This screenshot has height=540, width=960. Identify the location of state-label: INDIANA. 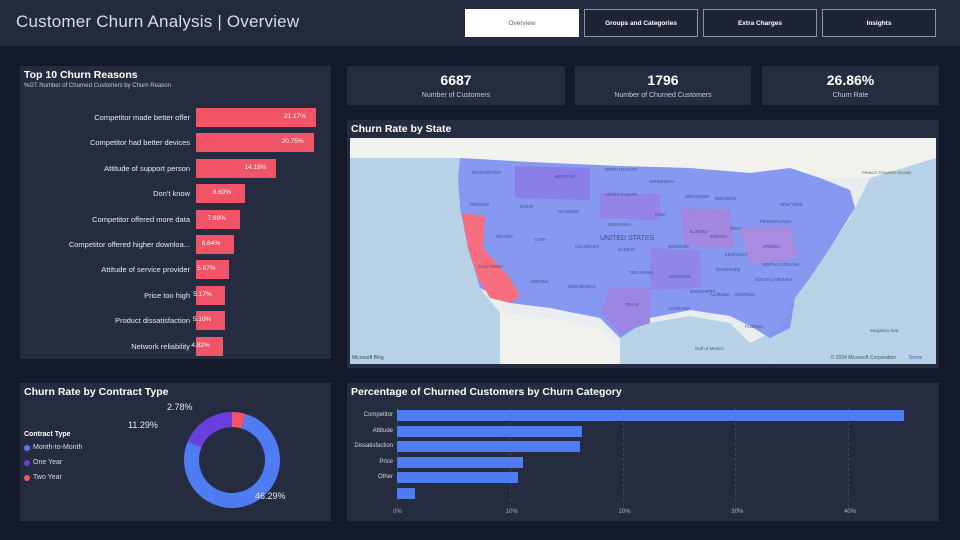
(718, 236).